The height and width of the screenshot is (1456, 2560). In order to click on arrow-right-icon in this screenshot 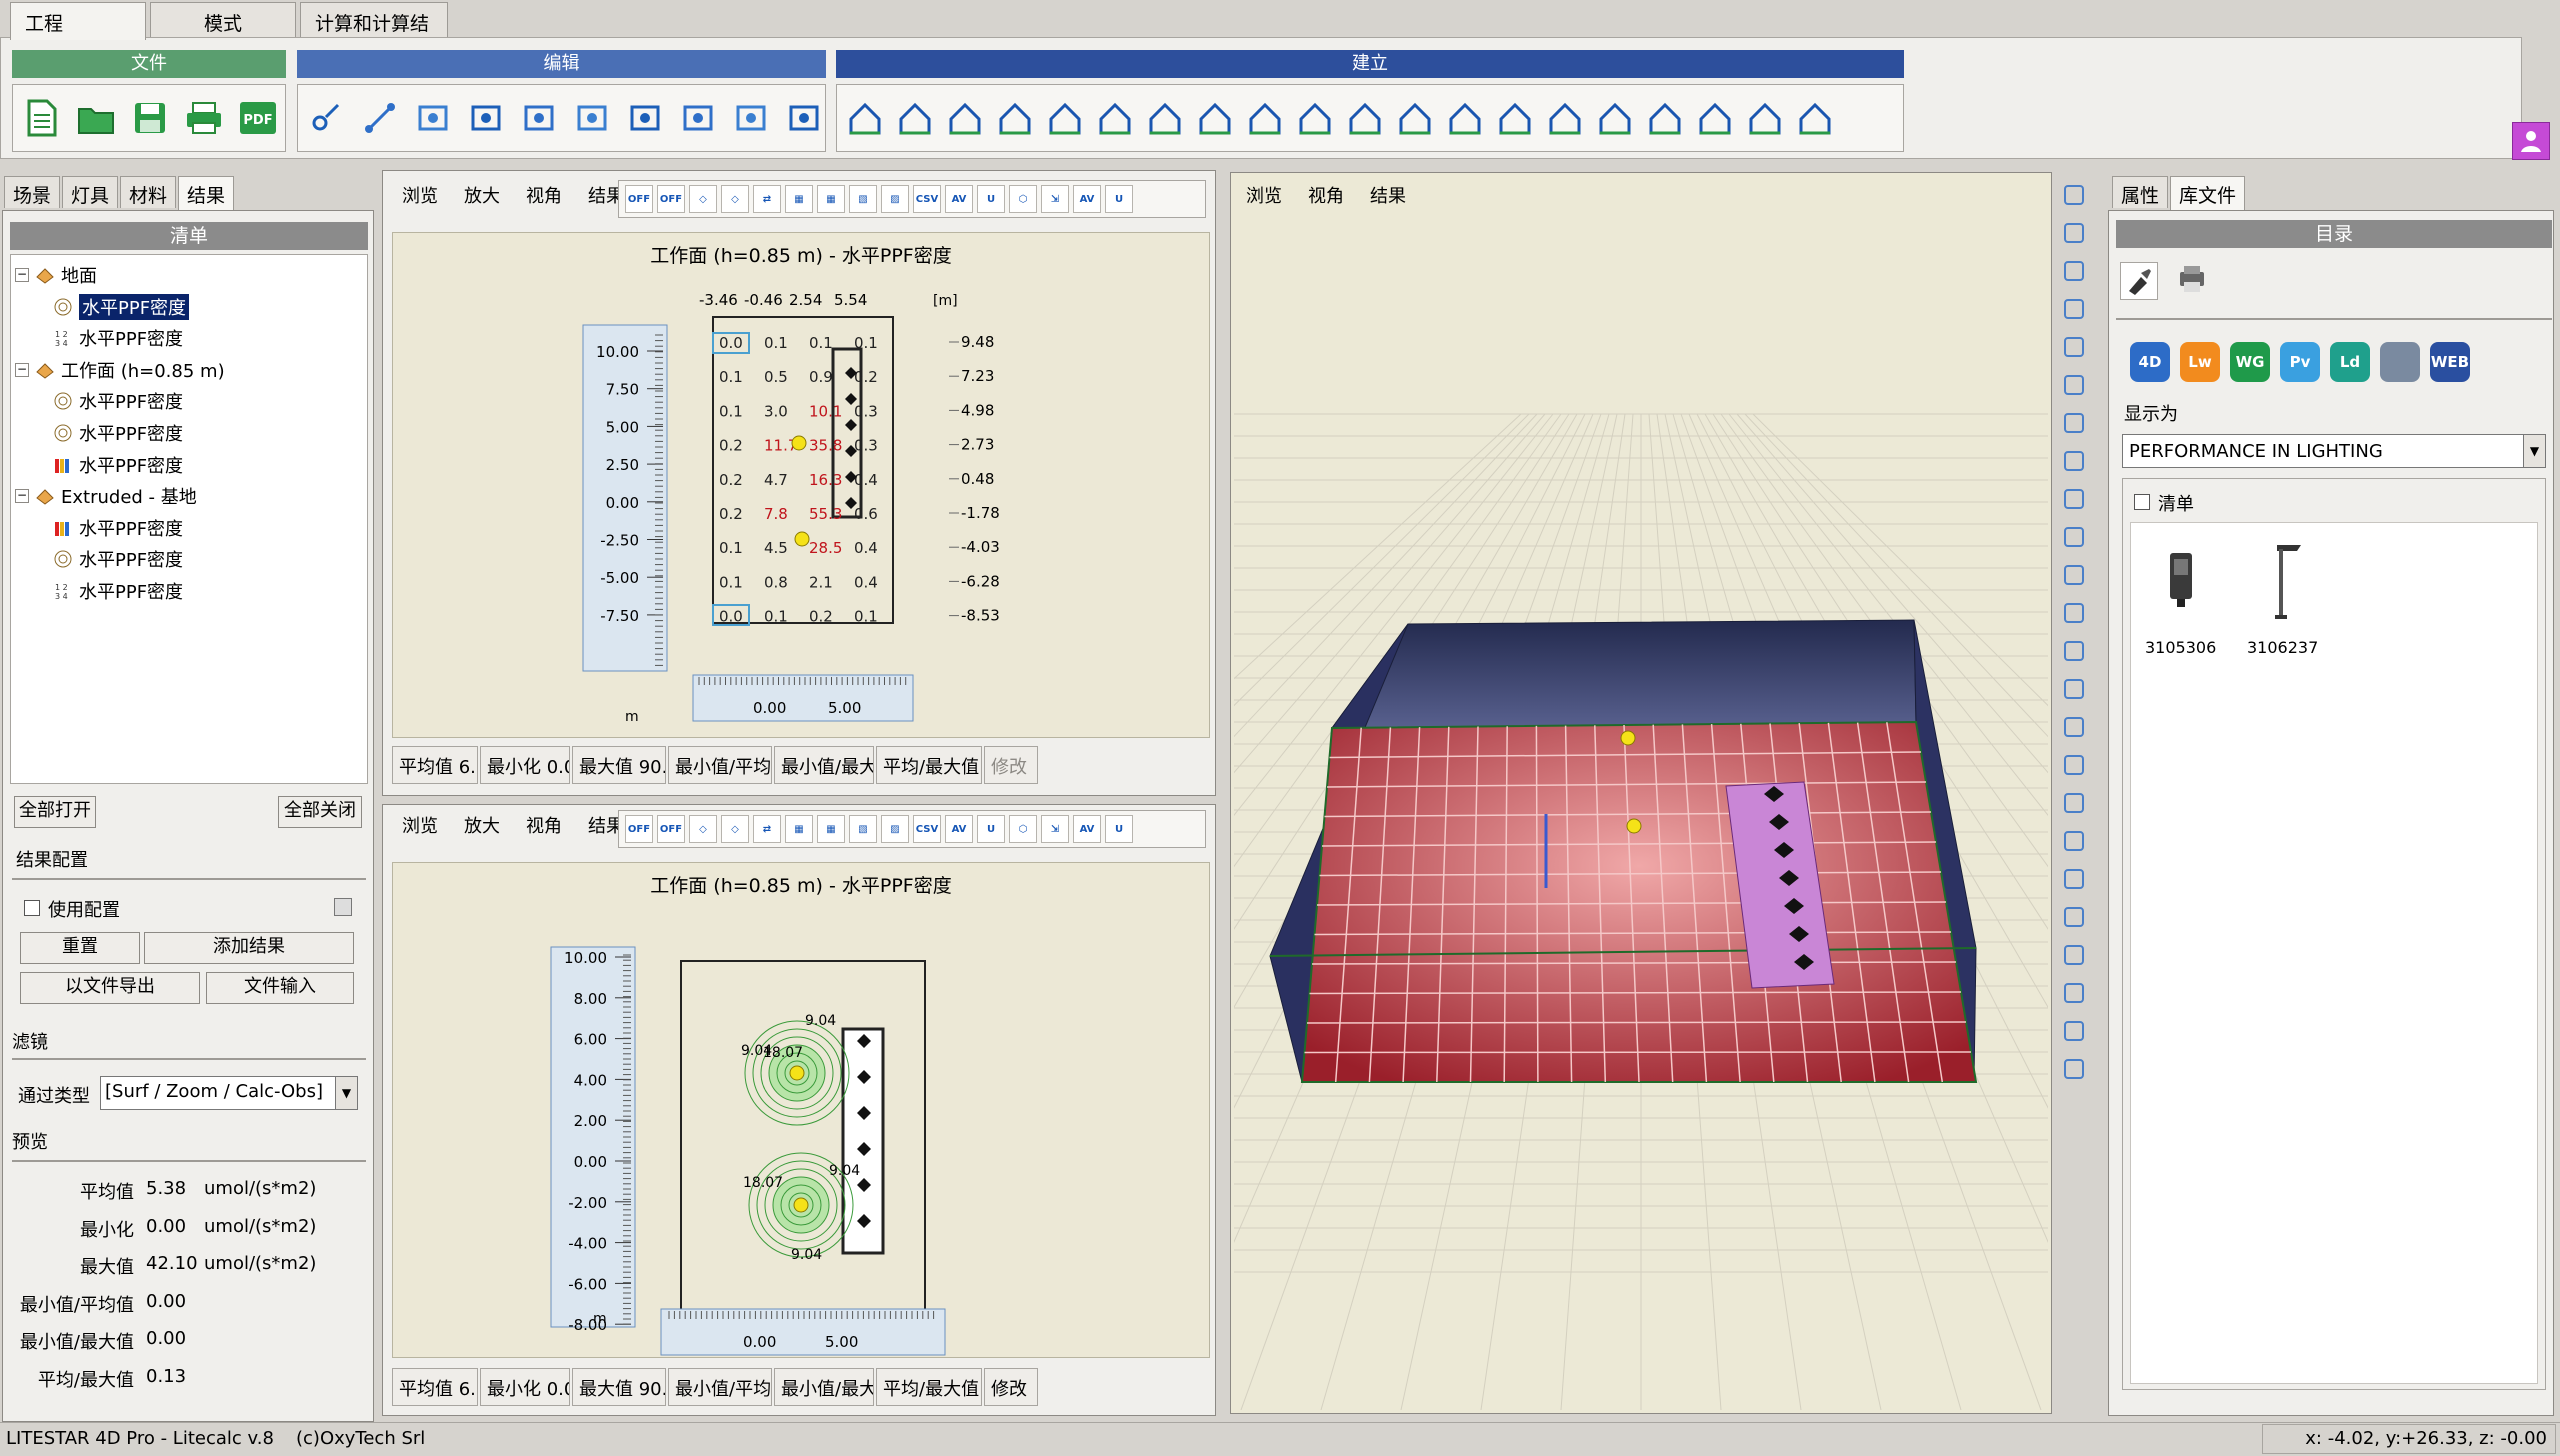, I will do `click(2074, 233)`.